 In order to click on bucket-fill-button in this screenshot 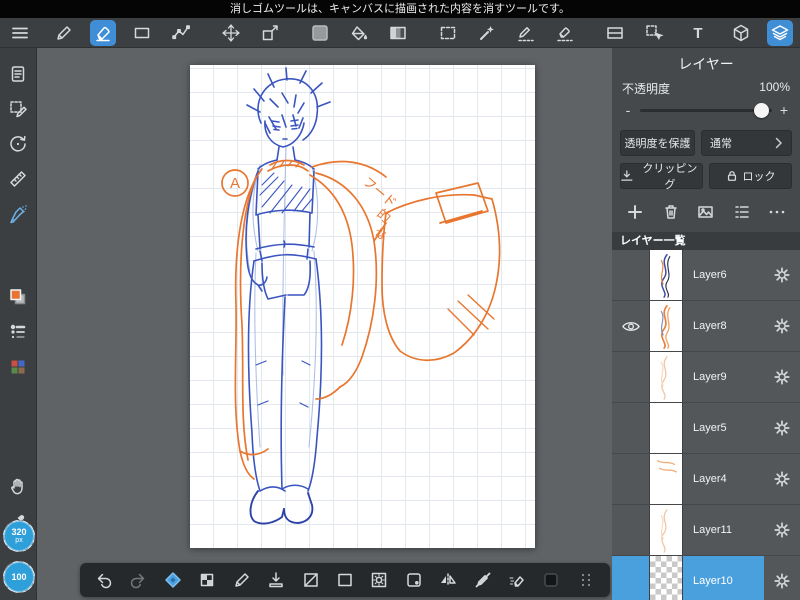, I will do `click(359, 33)`.